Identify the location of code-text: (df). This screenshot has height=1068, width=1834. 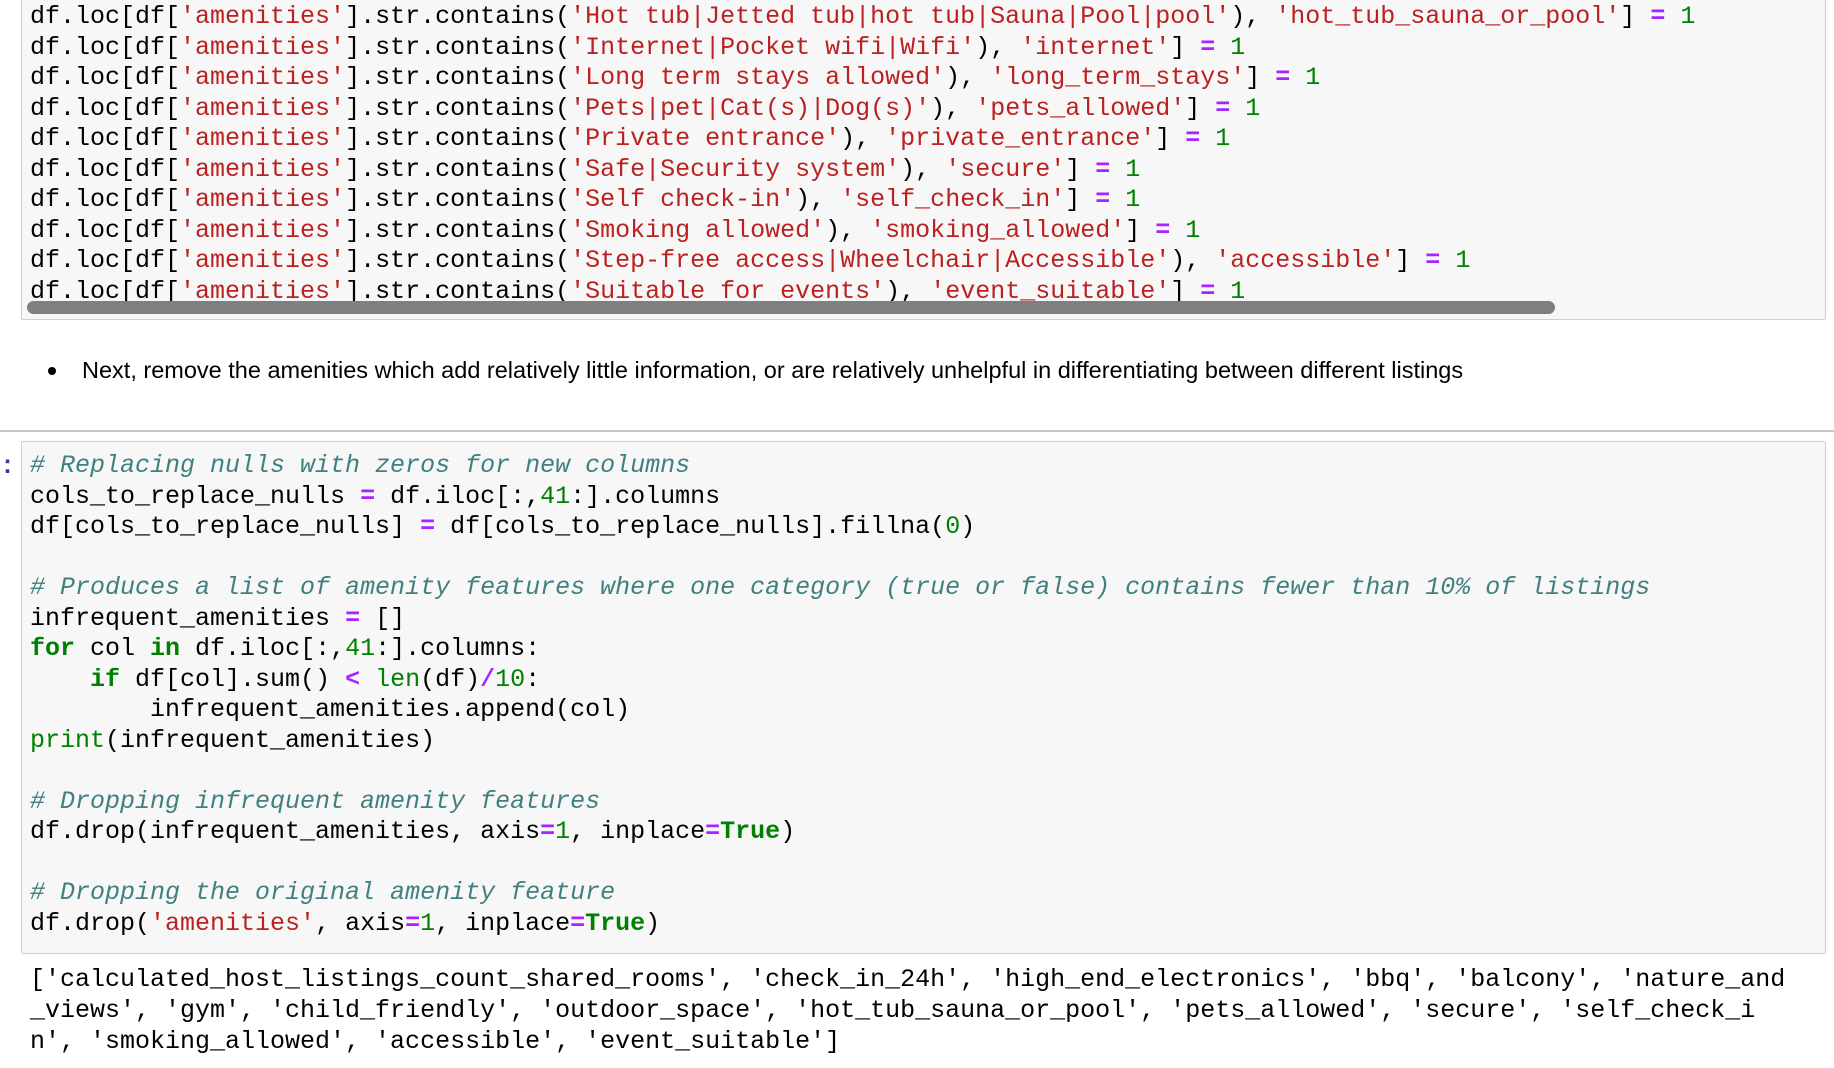
(450, 679).